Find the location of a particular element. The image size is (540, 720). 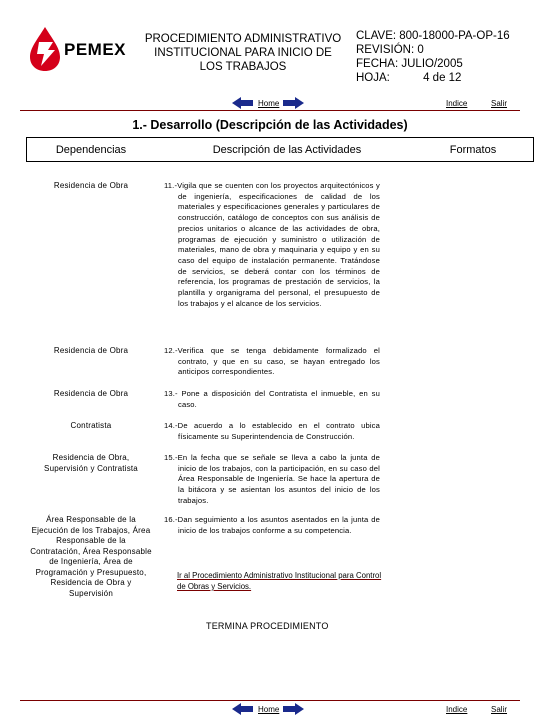

clave: CLAVE: 800-18000-PA-OP-16 is located at coordinates (433, 36).